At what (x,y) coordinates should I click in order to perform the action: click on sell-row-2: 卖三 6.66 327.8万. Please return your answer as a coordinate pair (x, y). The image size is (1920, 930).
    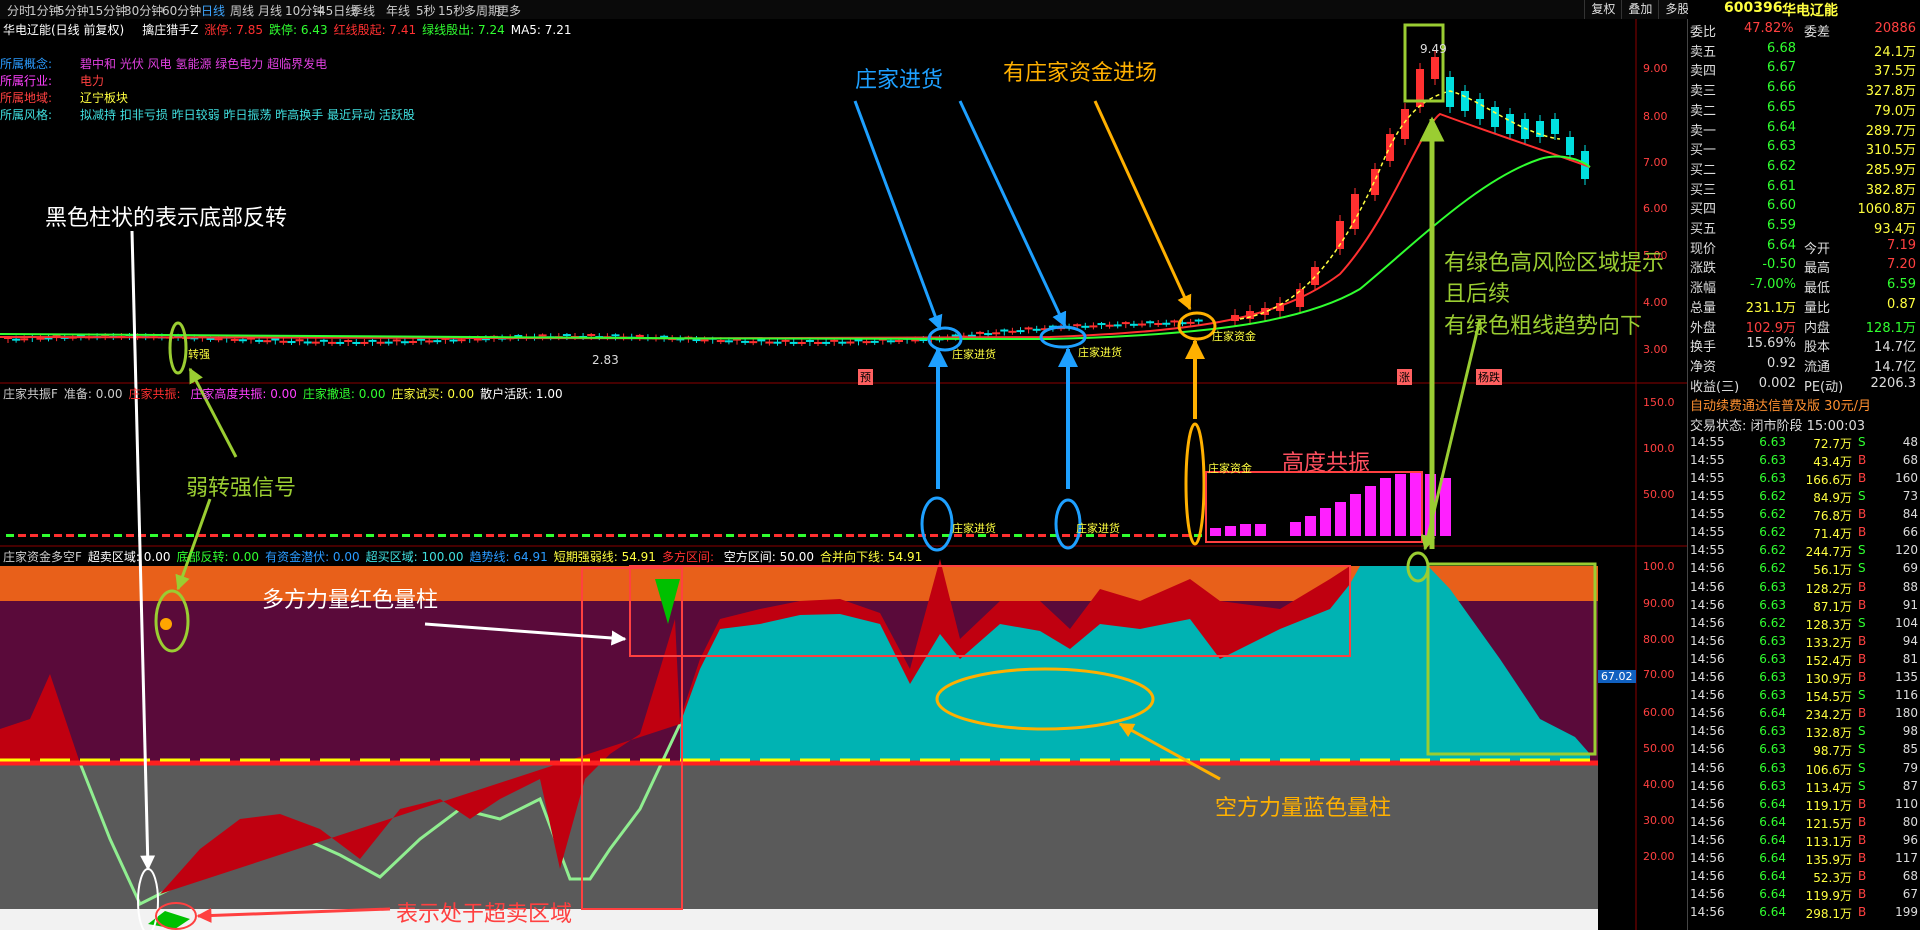
    Looking at the image, I should click on (1803, 90).